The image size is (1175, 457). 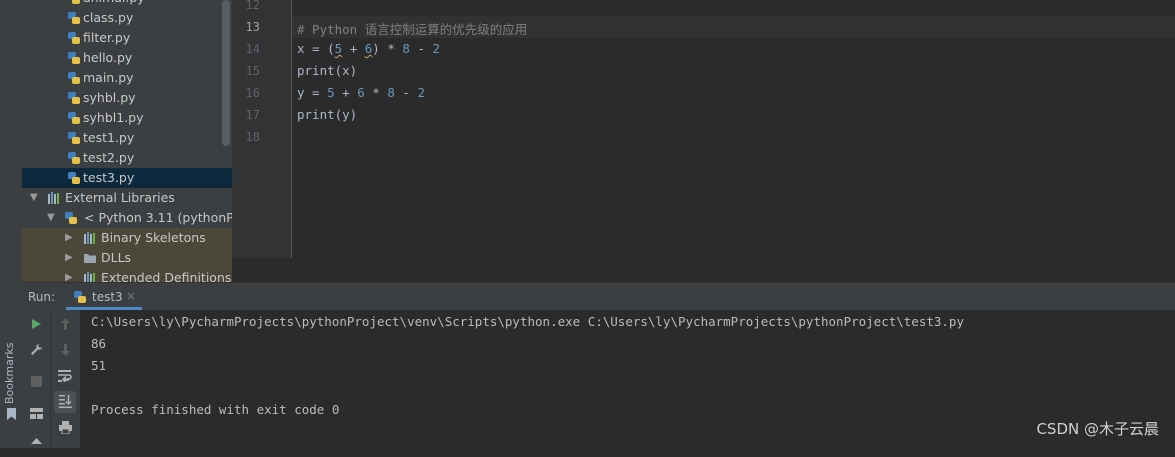 I want to click on close-icon: ×, so click(x=131, y=296).